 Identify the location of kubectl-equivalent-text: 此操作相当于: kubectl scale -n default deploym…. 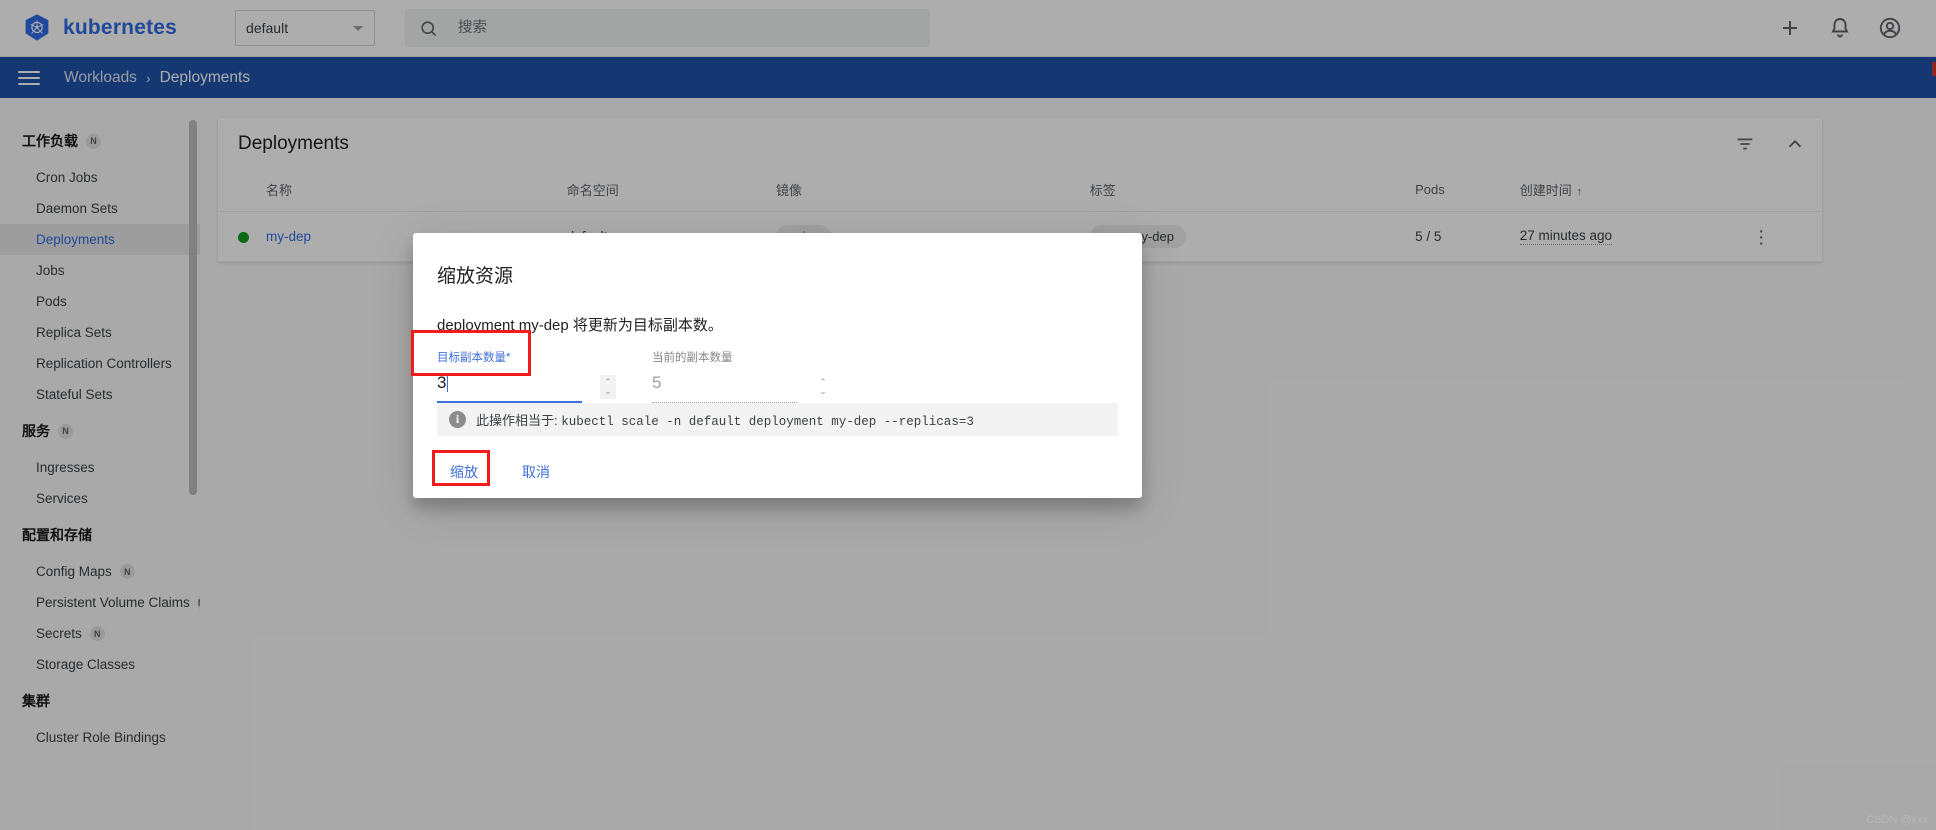
(725, 419).